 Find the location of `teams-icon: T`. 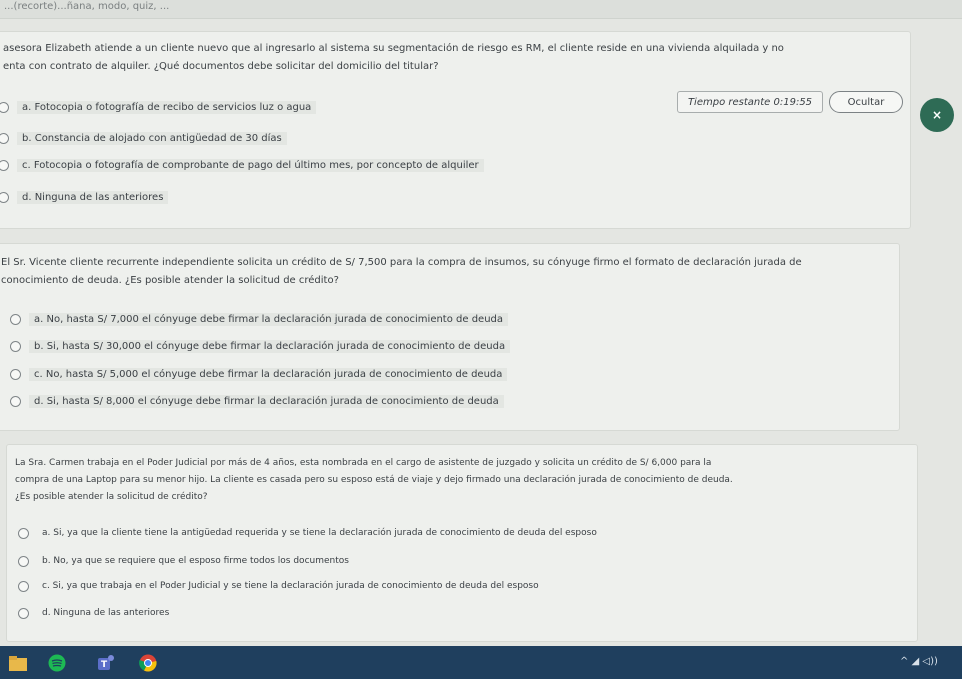

teams-icon: T is located at coordinates (106, 663).